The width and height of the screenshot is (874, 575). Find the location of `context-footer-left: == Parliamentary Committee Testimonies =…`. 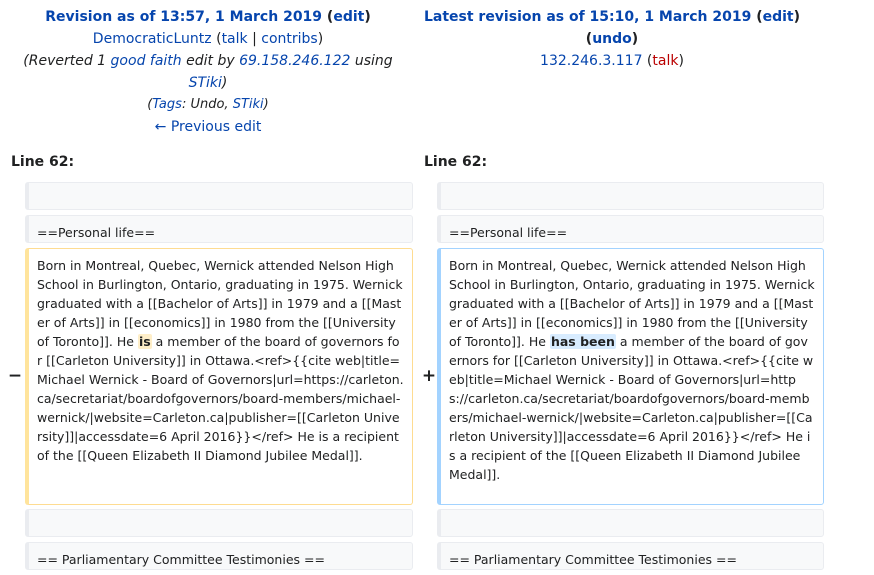

context-footer-left: == Parliamentary Committee Testimonies =… is located at coordinates (219, 556).